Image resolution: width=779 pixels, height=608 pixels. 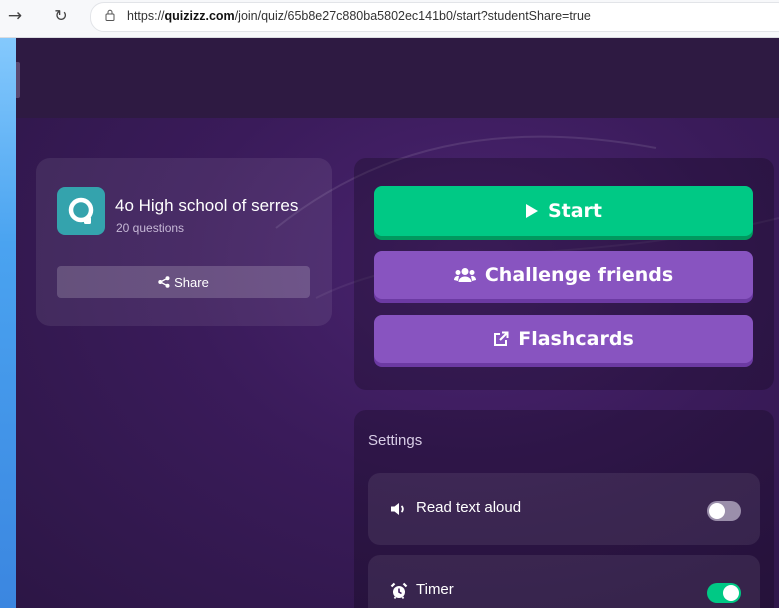 I want to click on challenge-label: Challenge friends, so click(x=579, y=275).